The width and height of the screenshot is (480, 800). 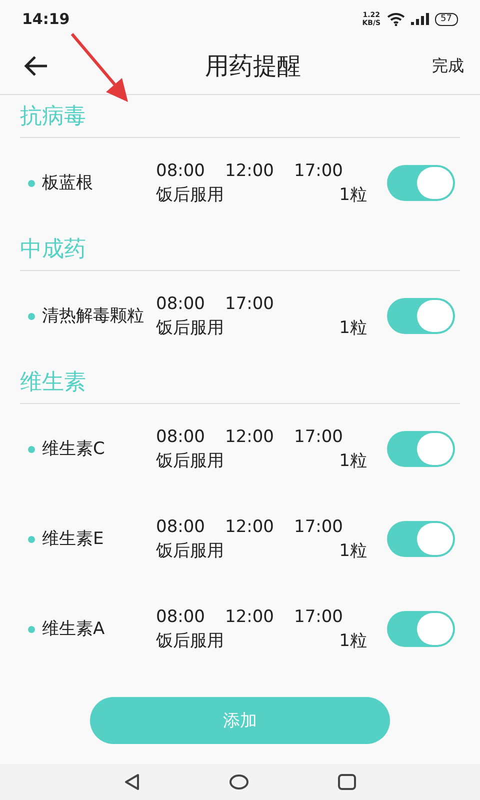 What do you see at coordinates (446, 19) in the screenshot?
I see `battery-level: 57` at bounding box center [446, 19].